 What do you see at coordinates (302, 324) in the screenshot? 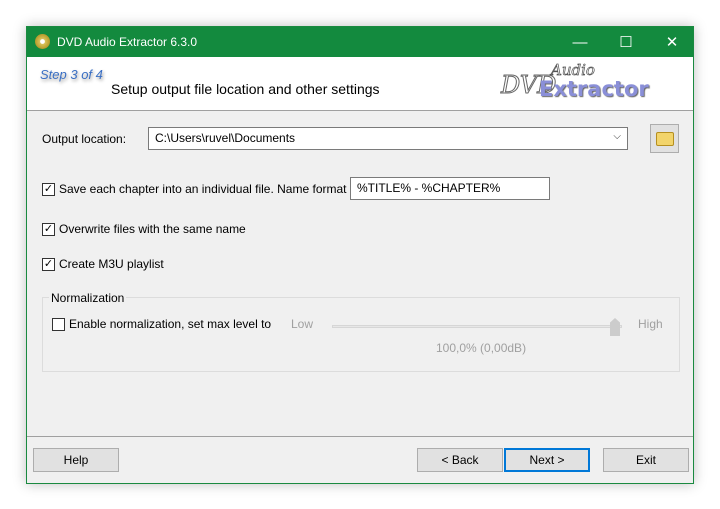
I see `slider-low-label: Low` at bounding box center [302, 324].